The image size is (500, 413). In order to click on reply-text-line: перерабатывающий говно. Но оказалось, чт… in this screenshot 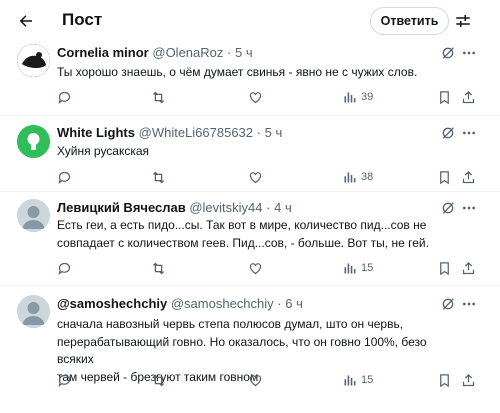, I will do `click(242, 350)`.